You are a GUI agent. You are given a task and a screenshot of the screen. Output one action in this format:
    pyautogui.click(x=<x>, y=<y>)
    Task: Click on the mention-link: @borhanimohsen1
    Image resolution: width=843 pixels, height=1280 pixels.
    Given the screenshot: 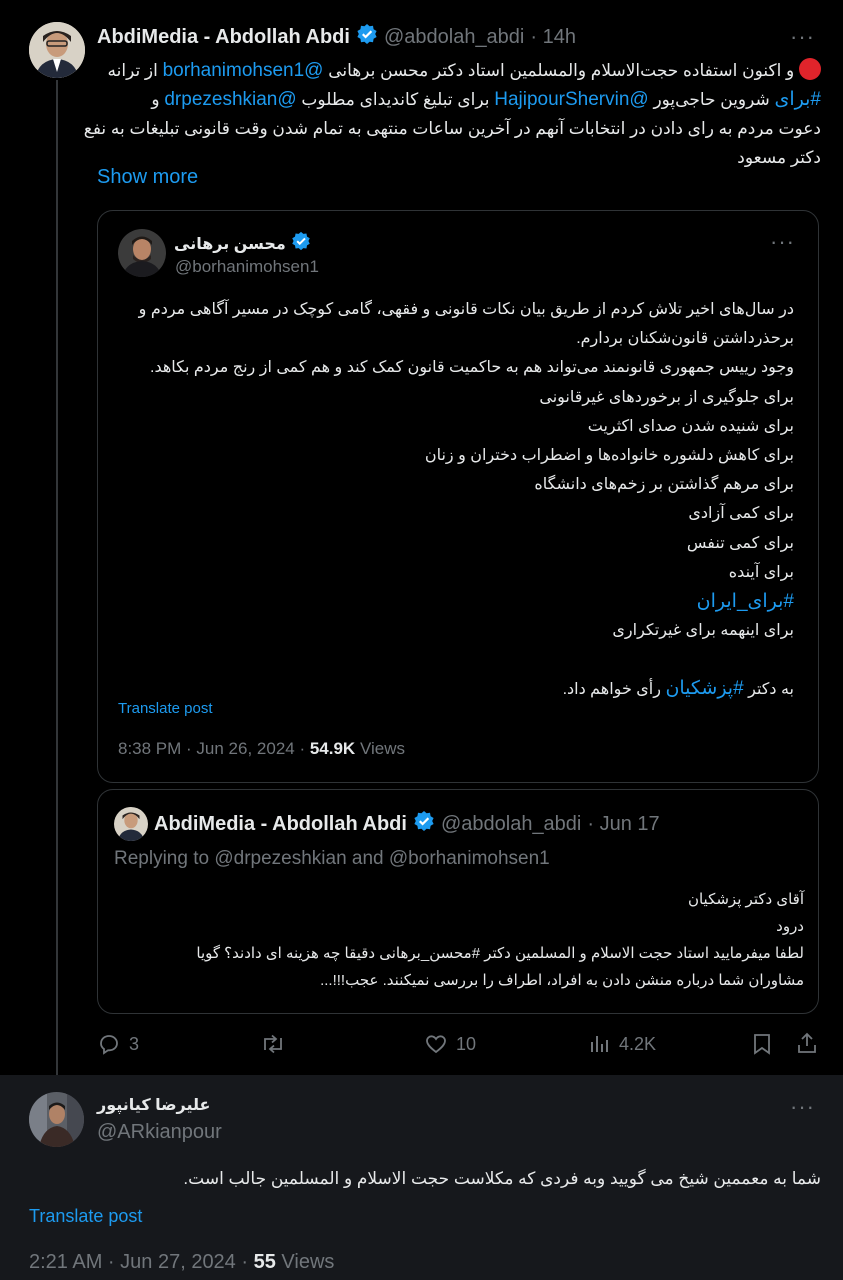 What is the action you would take?
    pyautogui.click(x=243, y=70)
    